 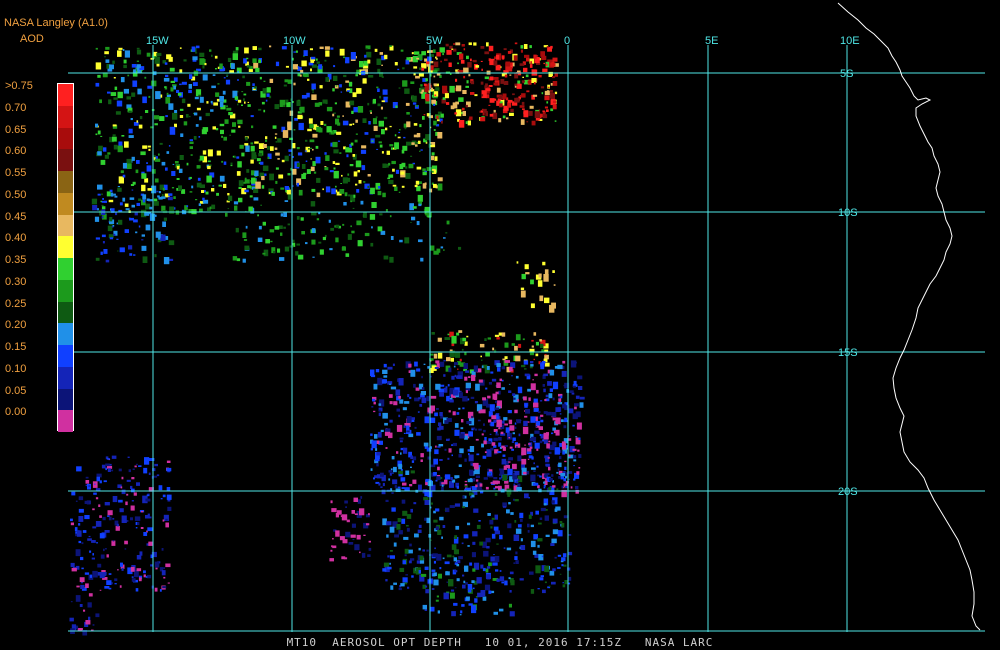 I want to click on variable-title: AOD, so click(x=32, y=39).